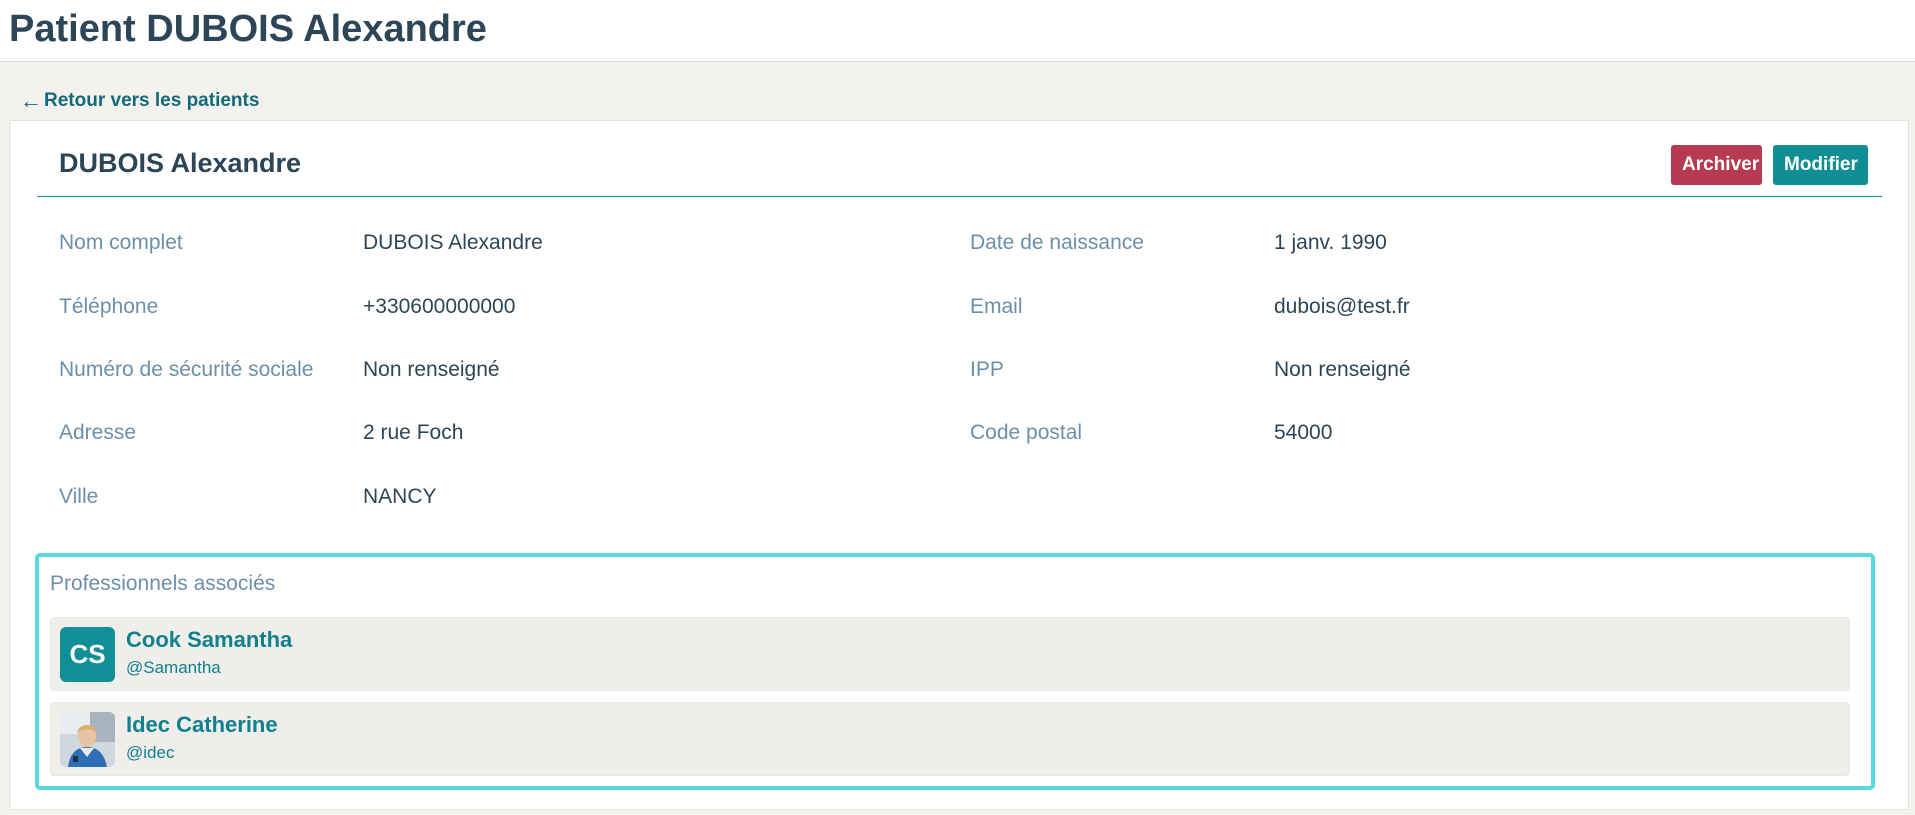  Describe the element at coordinates (1716, 165) in the screenshot. I see `archive-button: Archiver` at that location.